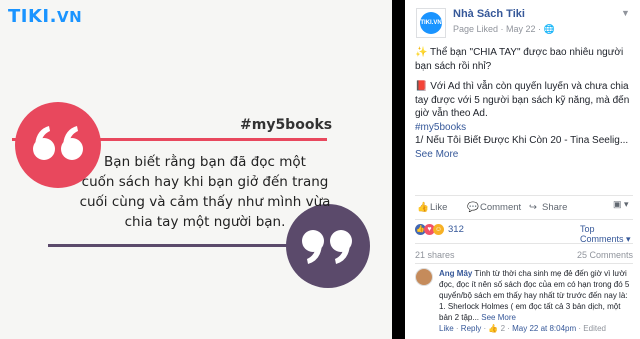 This screenshot has width=640, height=339. I want to click on shares-count: 21 shares, so click(435, 255).